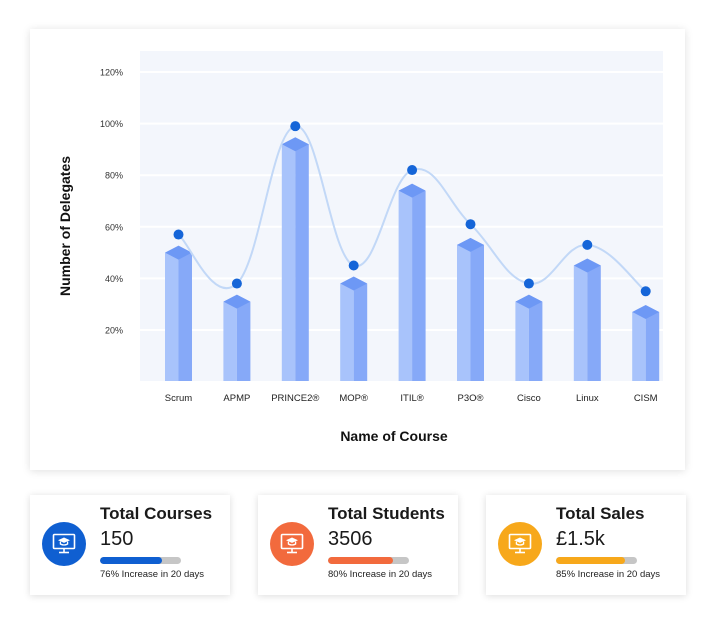 The width and height of the screenshot is (717, 626). What do you see at coordinates (111, 73) in the screenshot?
I see `y-tick-label: 120%` at bounding box center [111, 73].